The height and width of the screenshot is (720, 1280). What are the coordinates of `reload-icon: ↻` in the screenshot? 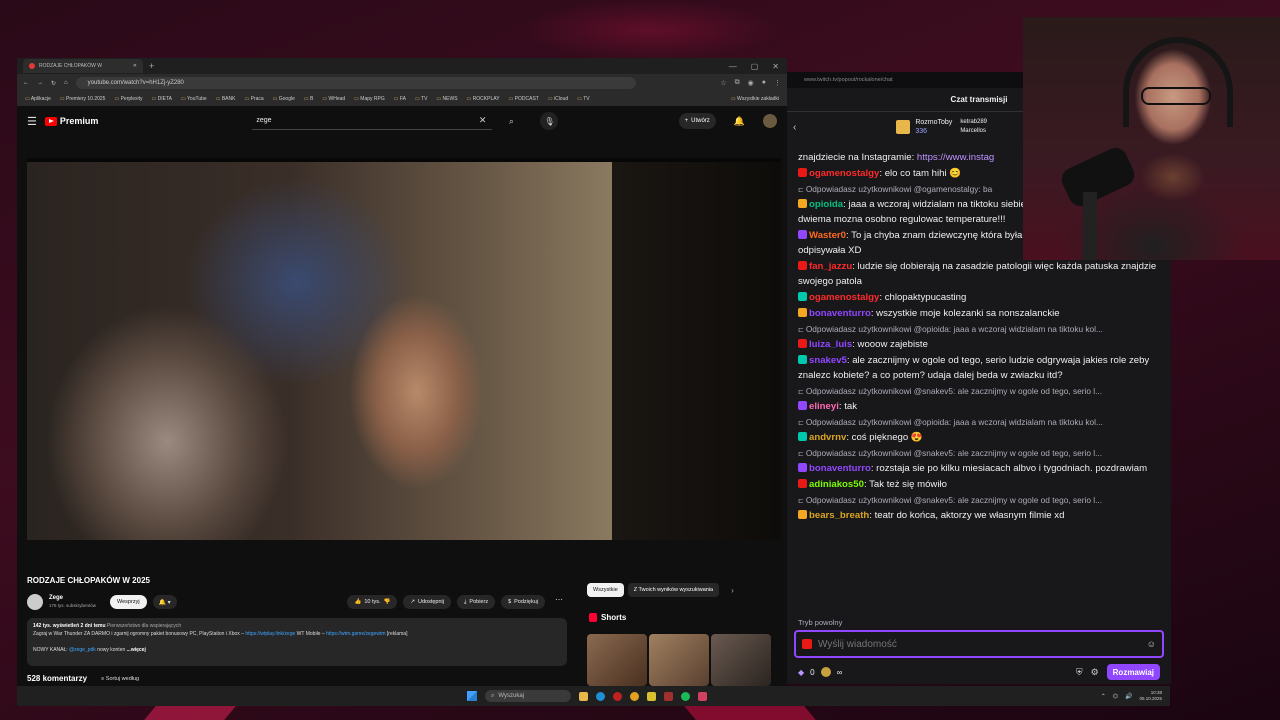 It's located at (53, 83).